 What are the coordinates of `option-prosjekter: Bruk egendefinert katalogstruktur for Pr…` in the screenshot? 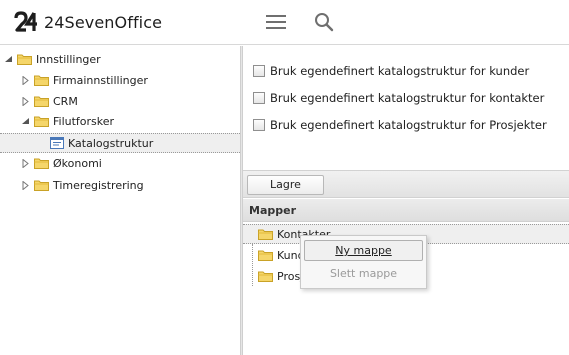 It's located at (400, 125).